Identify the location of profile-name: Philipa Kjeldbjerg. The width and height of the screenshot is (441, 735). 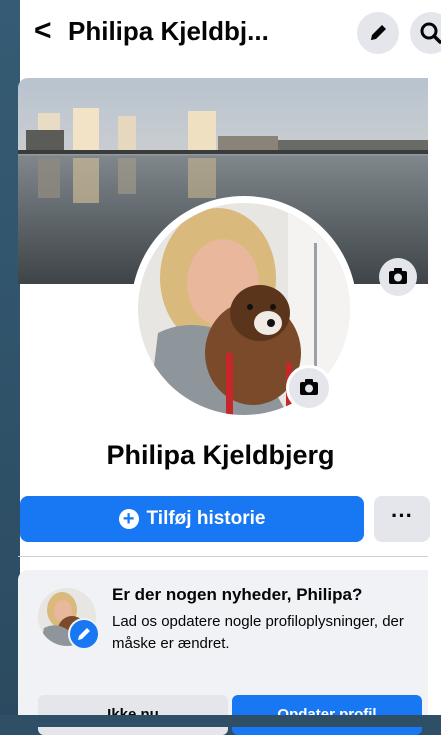
(220, 455).